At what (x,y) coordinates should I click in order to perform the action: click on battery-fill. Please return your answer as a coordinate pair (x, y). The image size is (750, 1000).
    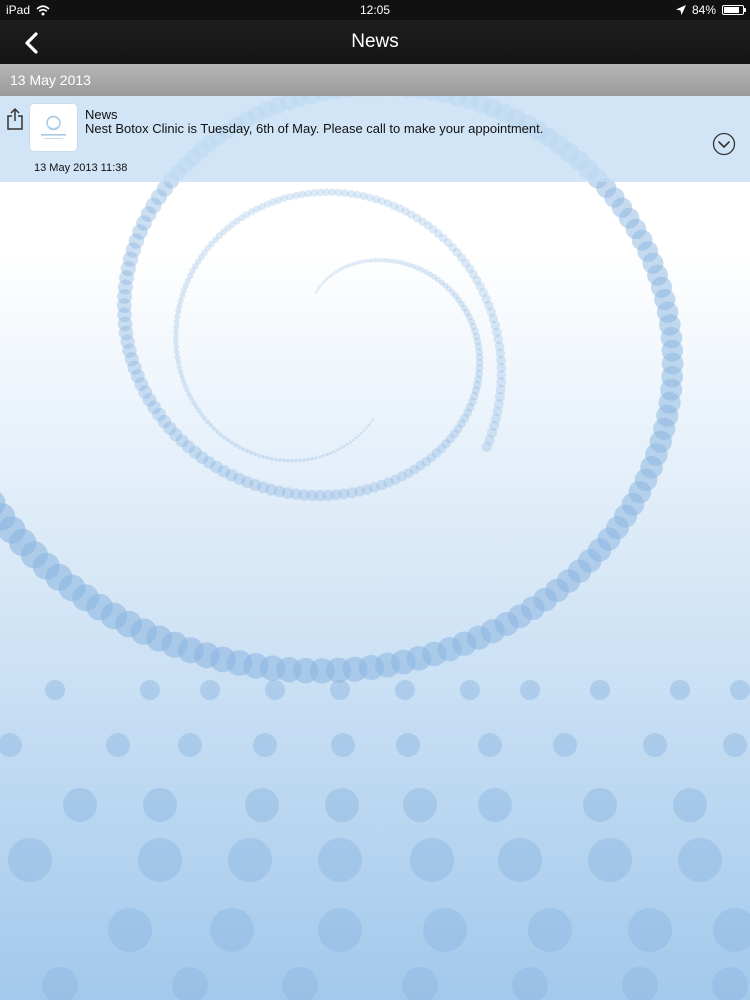
    Looking at the image, I should click on (732, 10).